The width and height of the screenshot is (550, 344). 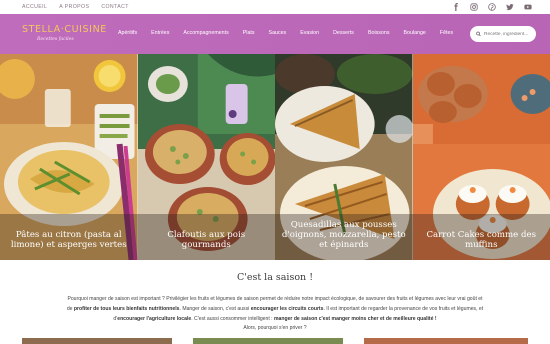 What do you see at coordinates (64, 29) in the screenshot?
I see `logo-title: STELLA·CUISINE` at bounding box center [64, 29].